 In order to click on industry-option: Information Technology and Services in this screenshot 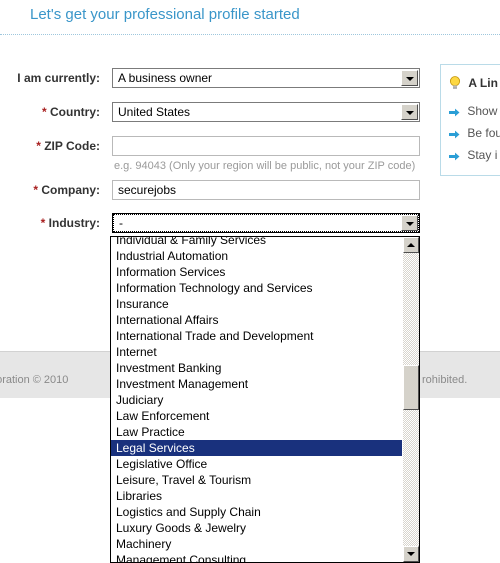, I will do `click(256, 288)`.